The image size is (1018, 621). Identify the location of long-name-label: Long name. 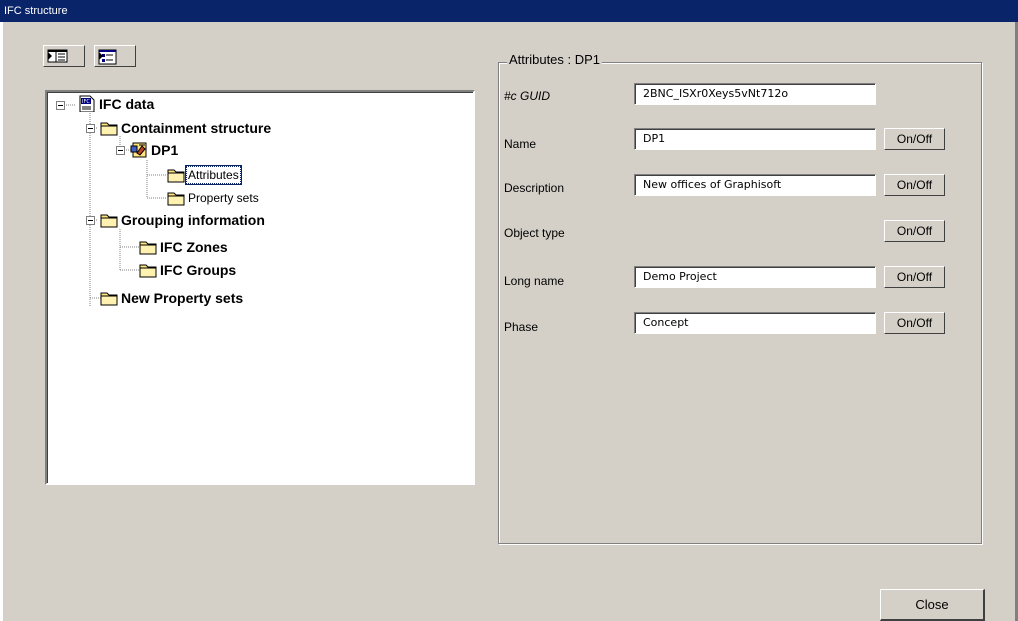
(534, 281).